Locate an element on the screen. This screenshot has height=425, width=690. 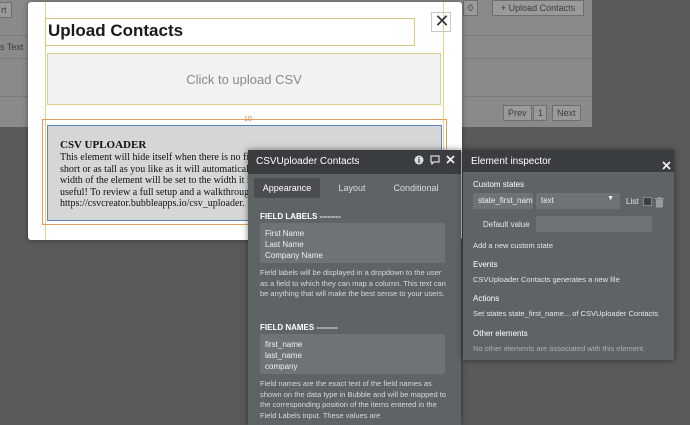
property-editor-title: CSVUploader Contacts is located at coordinates (308, 161).